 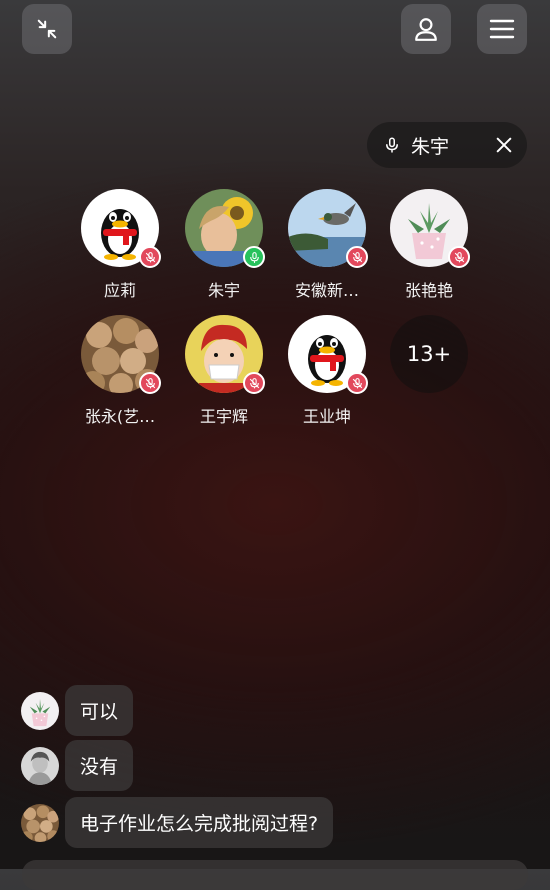 I want to click on menu-button, so click(x=502, y=29).